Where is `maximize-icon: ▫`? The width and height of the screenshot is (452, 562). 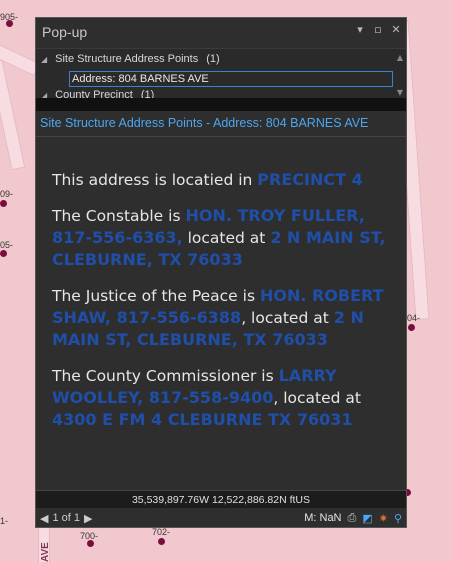 maximize-icon: ▫ is located at coordinates (378, 29).